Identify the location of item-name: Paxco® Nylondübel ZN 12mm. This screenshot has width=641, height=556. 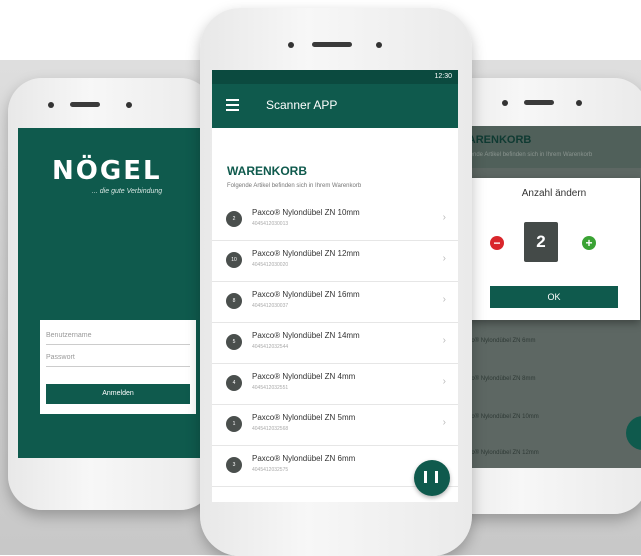
(306, 253).